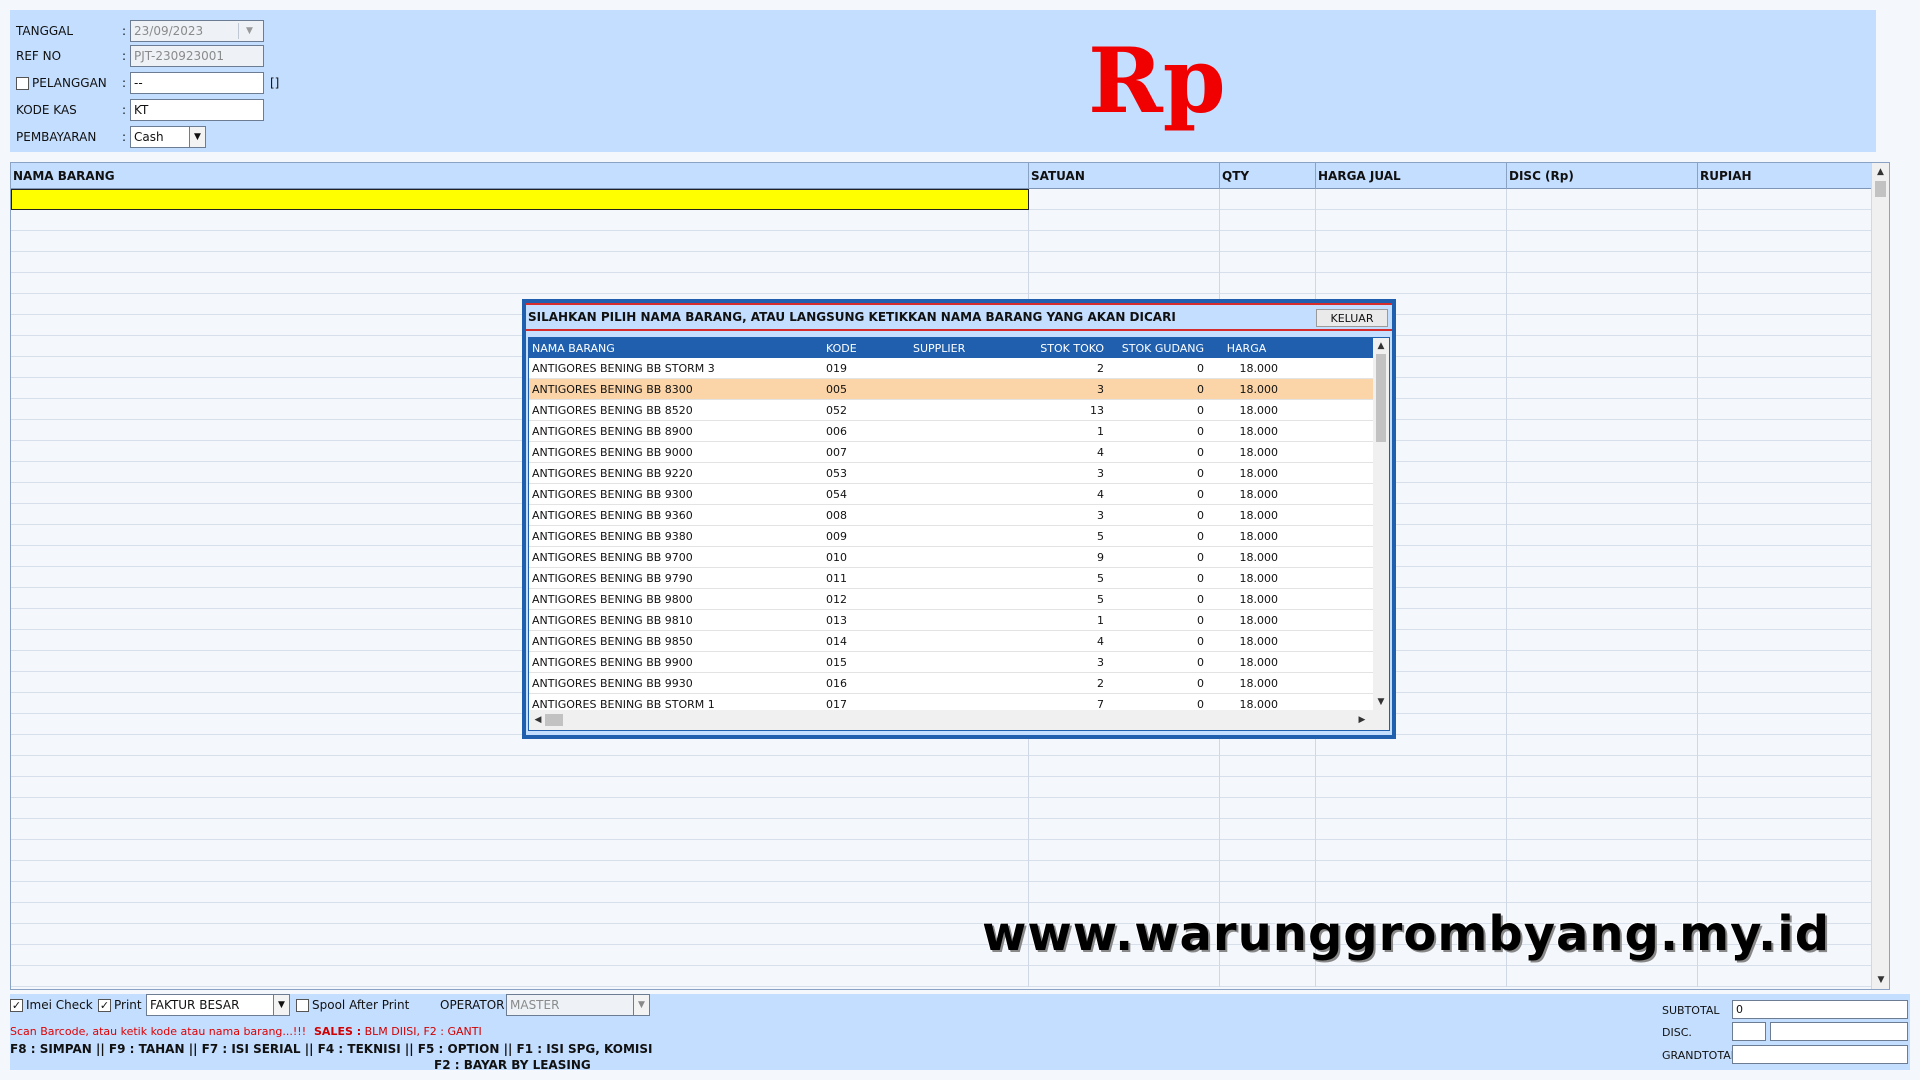 This screenshot has height=1080, width=1920. I want to click on col-satuan: SATUAN, so click(1124, 176).